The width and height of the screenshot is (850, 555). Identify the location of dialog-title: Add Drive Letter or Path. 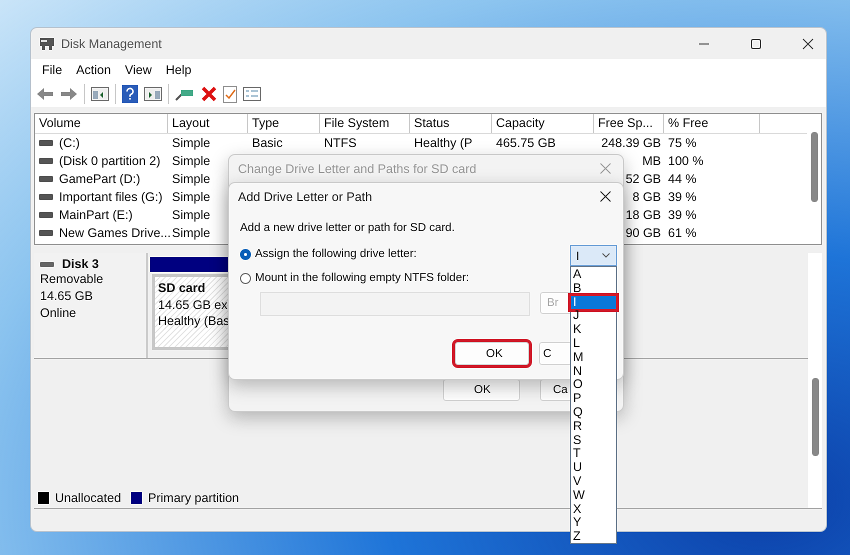
(305, 197).